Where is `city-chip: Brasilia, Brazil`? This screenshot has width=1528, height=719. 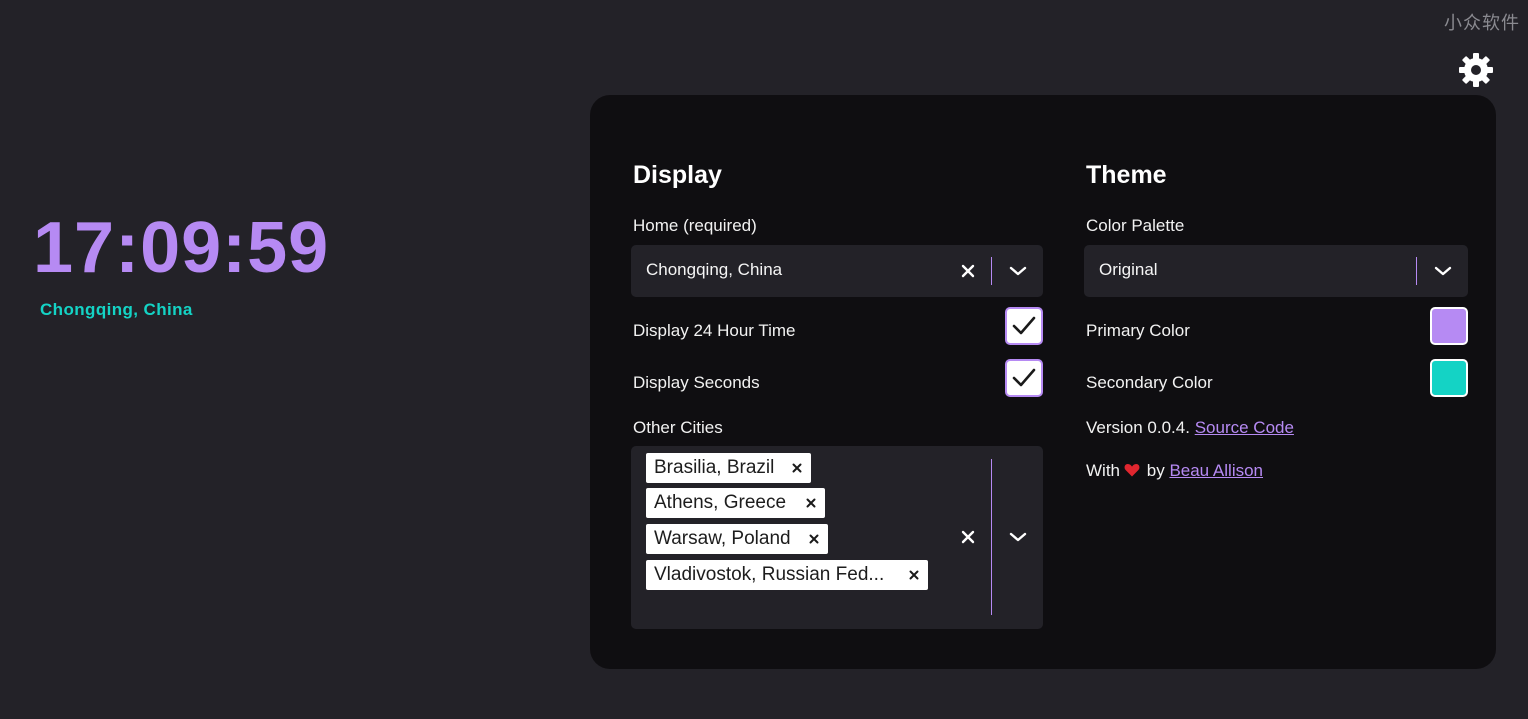
city-chip: Brasilia, Brazil is located at coordinates (728, 468).